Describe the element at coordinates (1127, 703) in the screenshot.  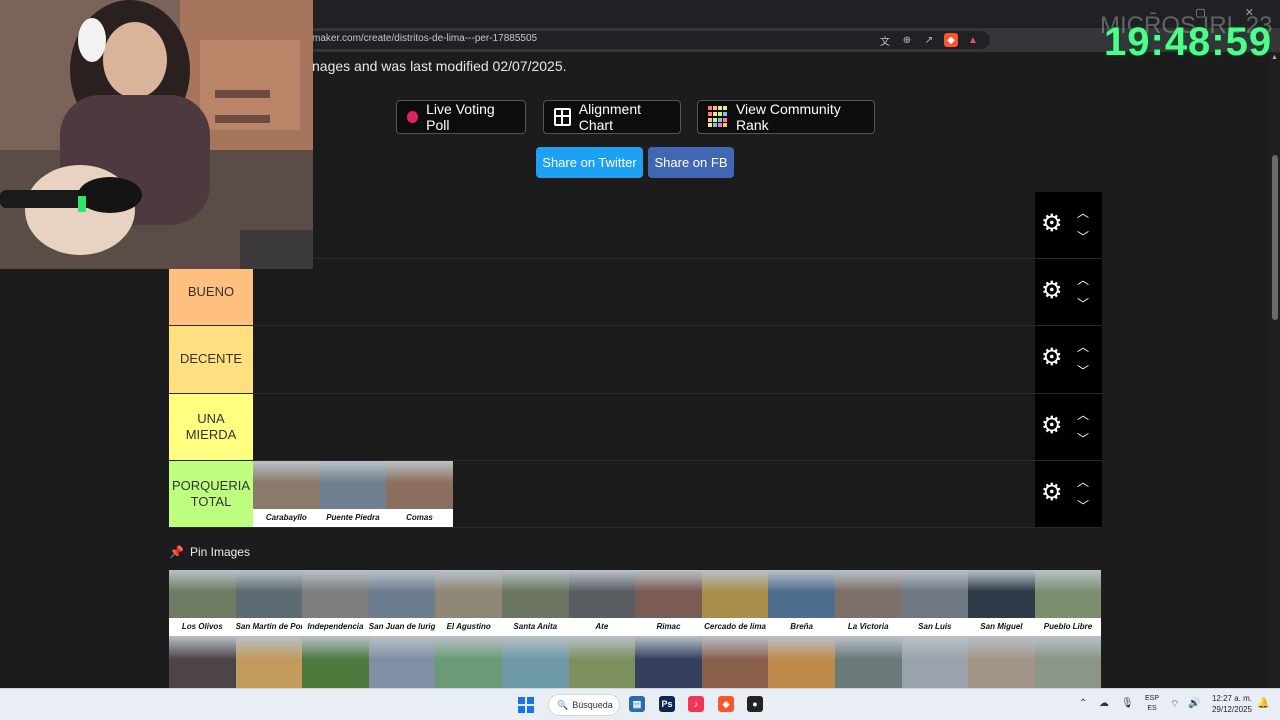
I see `tray-mic-icon: 🎙` at that location.